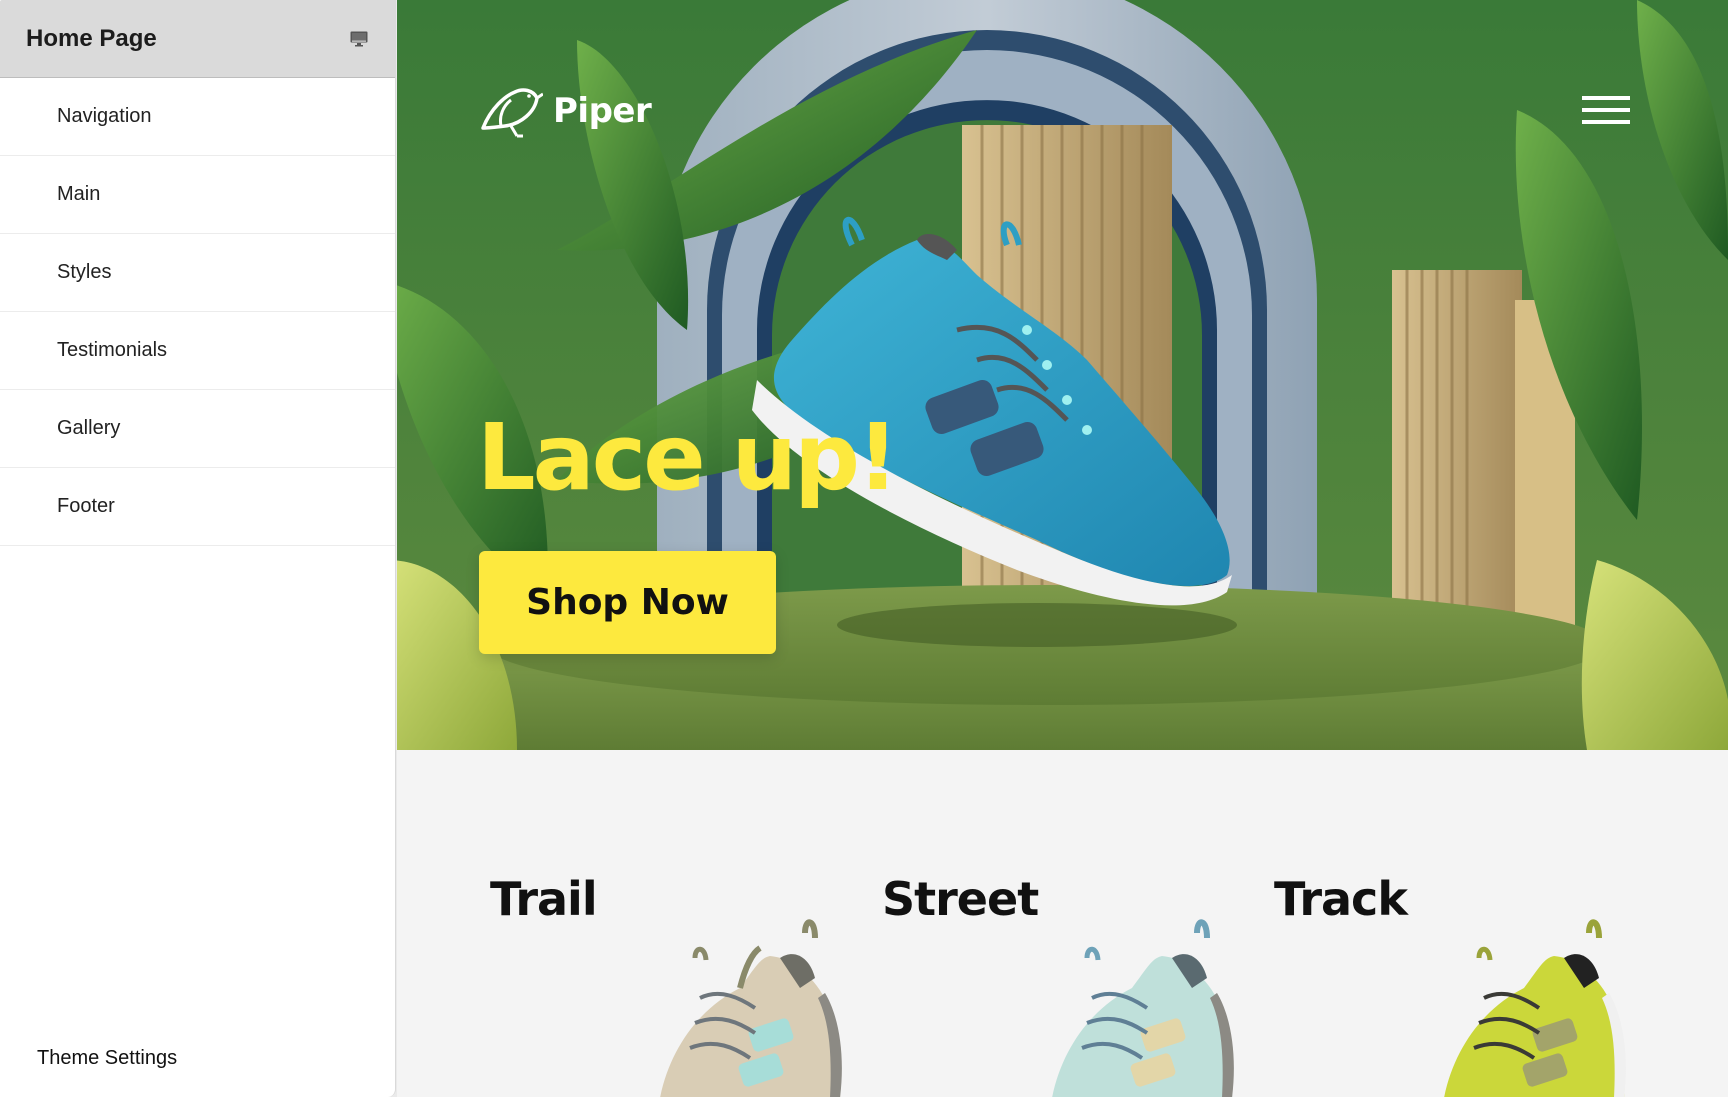 The width and height of the screenshot is (1728, 1097). What do you see at coordinates (960, 899) in the screenshot?
I see `category-title: Street` at bounding box center [960, 899].